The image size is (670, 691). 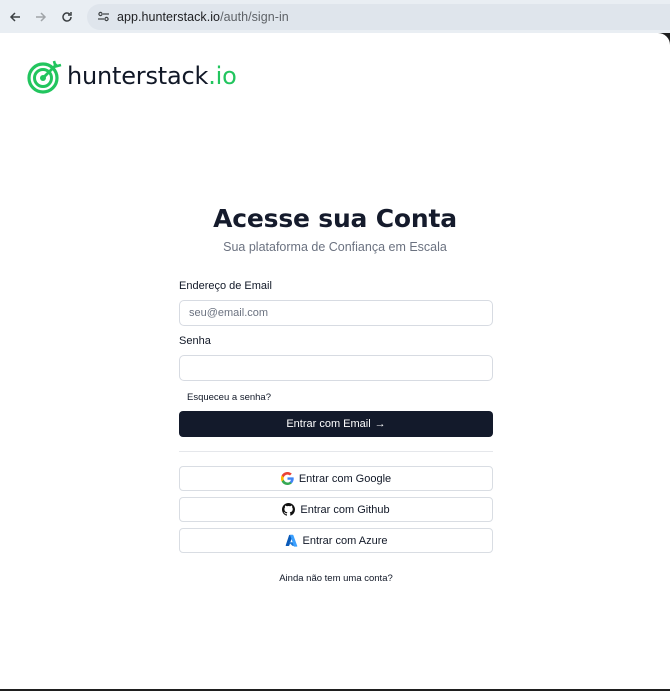 I want to click on azure-sign-in-label: Entrar com Azure, so click(x=345, y=540).